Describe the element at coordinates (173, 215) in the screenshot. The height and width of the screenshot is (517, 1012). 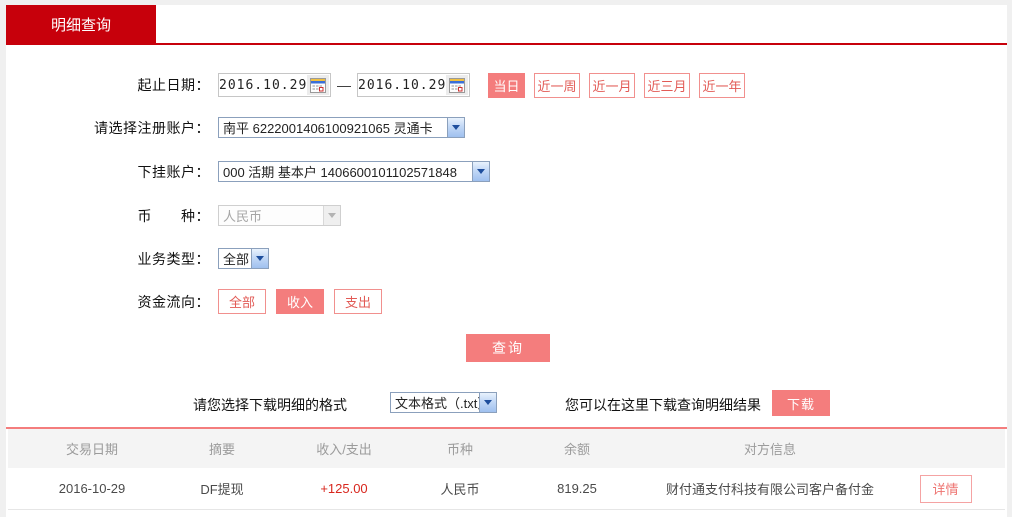
I see `currency-label: 币 种：` at that location.